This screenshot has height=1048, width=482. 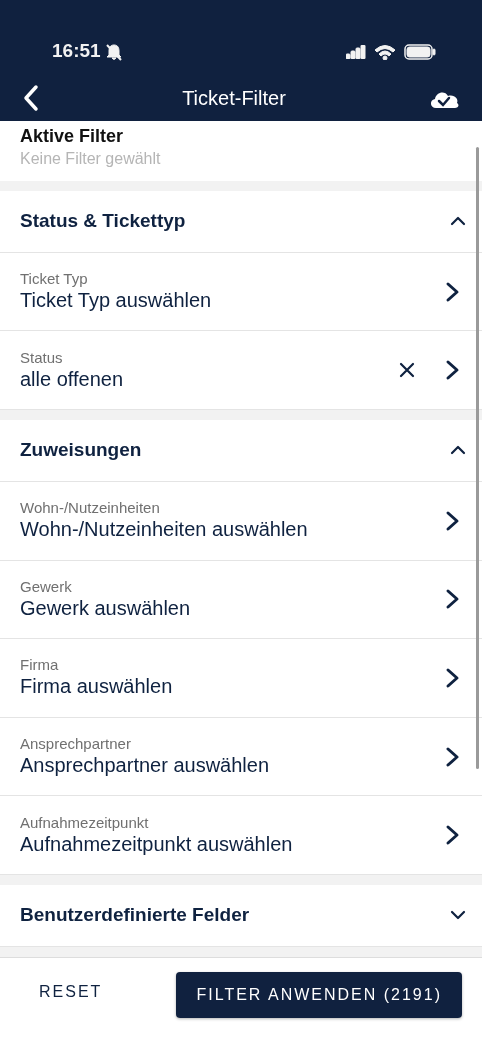 What do you see at coordinates (241, 915) in the screenshot?
I see `section-header: Benutzerdefinierte Felder` at bounding box center [241, 915].